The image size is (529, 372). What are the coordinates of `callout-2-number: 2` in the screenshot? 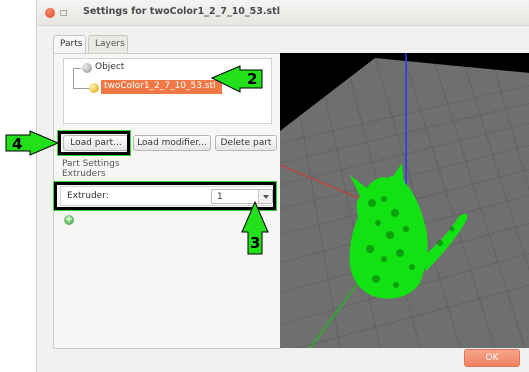 It's located at (252, 79).